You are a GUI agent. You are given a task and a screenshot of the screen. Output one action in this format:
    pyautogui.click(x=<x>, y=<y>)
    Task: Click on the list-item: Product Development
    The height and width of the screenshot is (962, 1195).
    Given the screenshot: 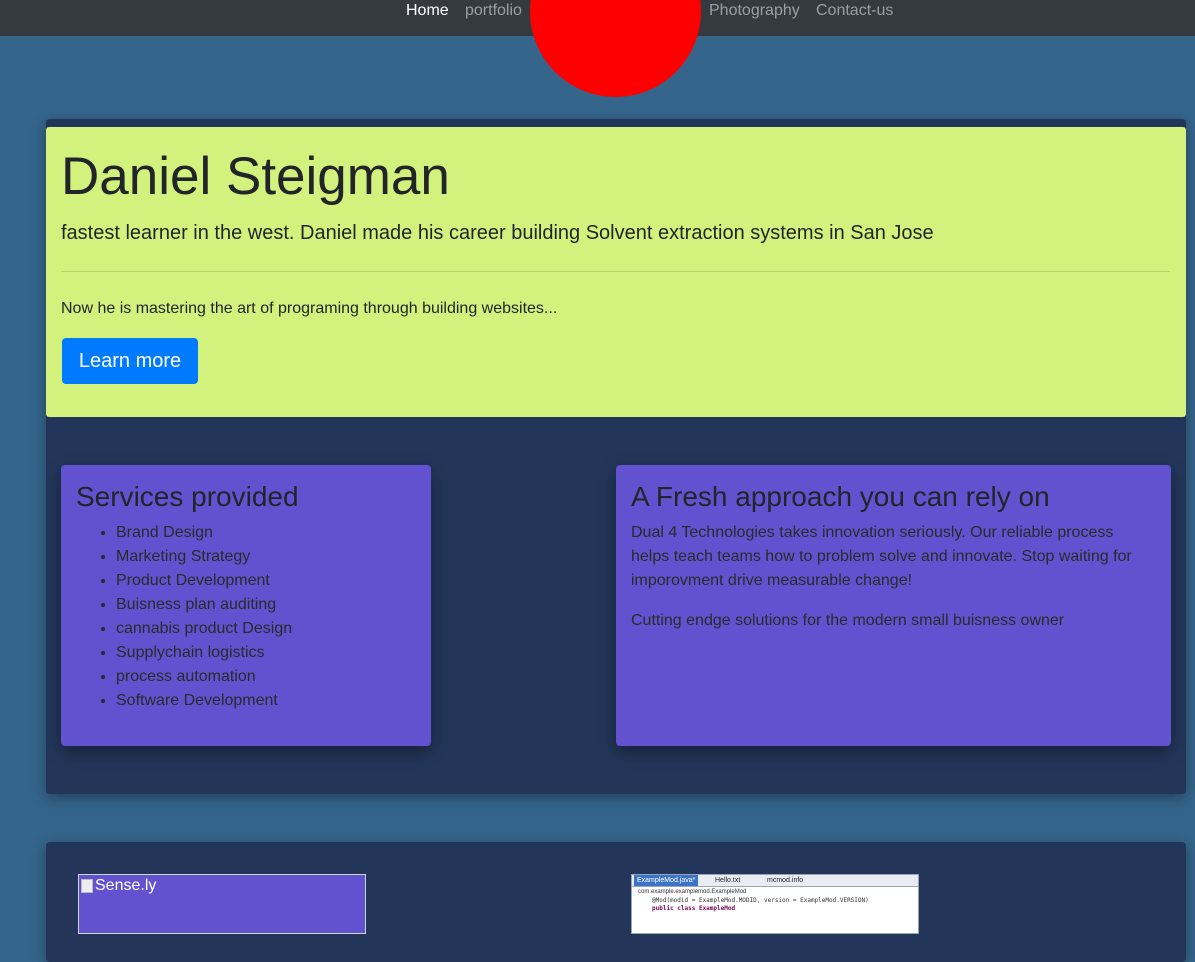 What is the action you would take?
    pyautogui.click(x=204, y=581)
    